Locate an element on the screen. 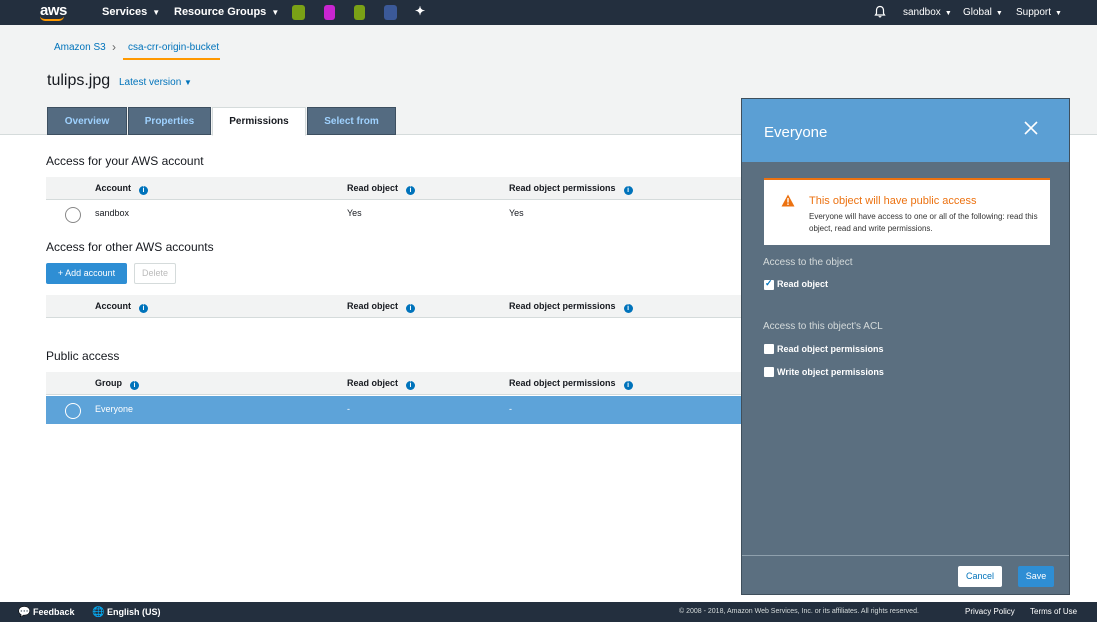  table-row-everyone is located at coordinates (393, 410).